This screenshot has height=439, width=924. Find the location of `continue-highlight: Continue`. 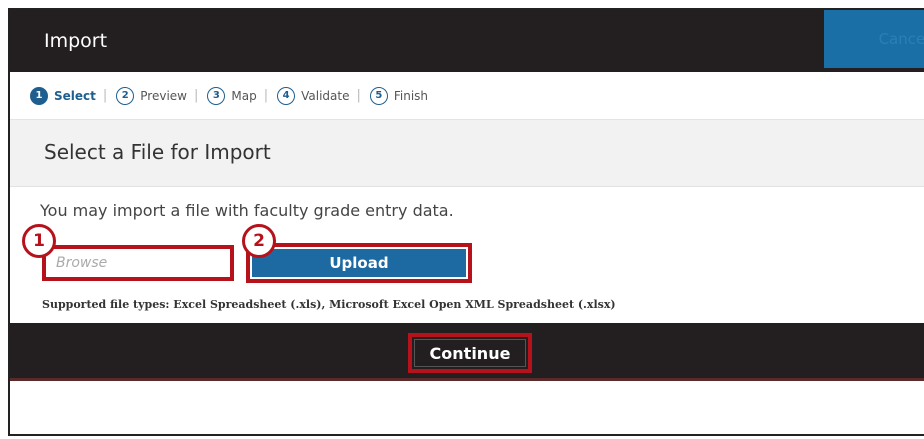

continue-highlight: Continue is located at coordinates (470, 353).